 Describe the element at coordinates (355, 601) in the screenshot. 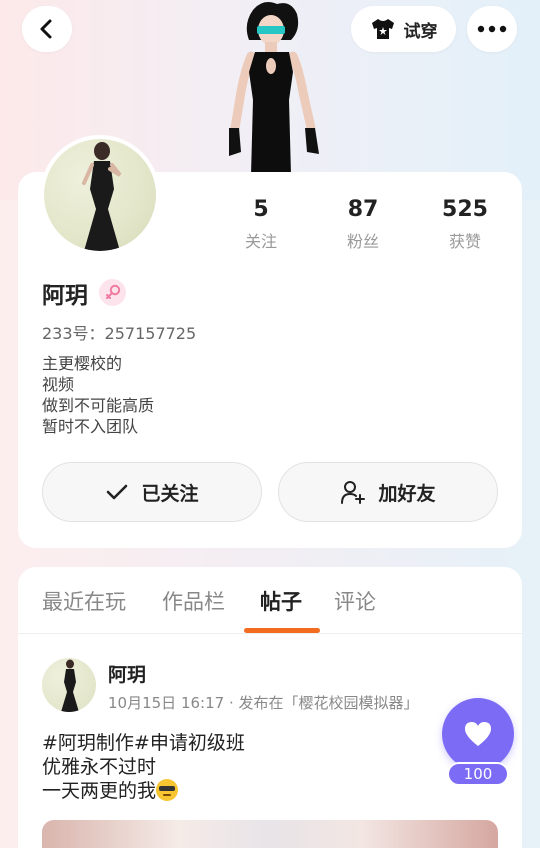

I see `tab-comments: 评论` at that location.